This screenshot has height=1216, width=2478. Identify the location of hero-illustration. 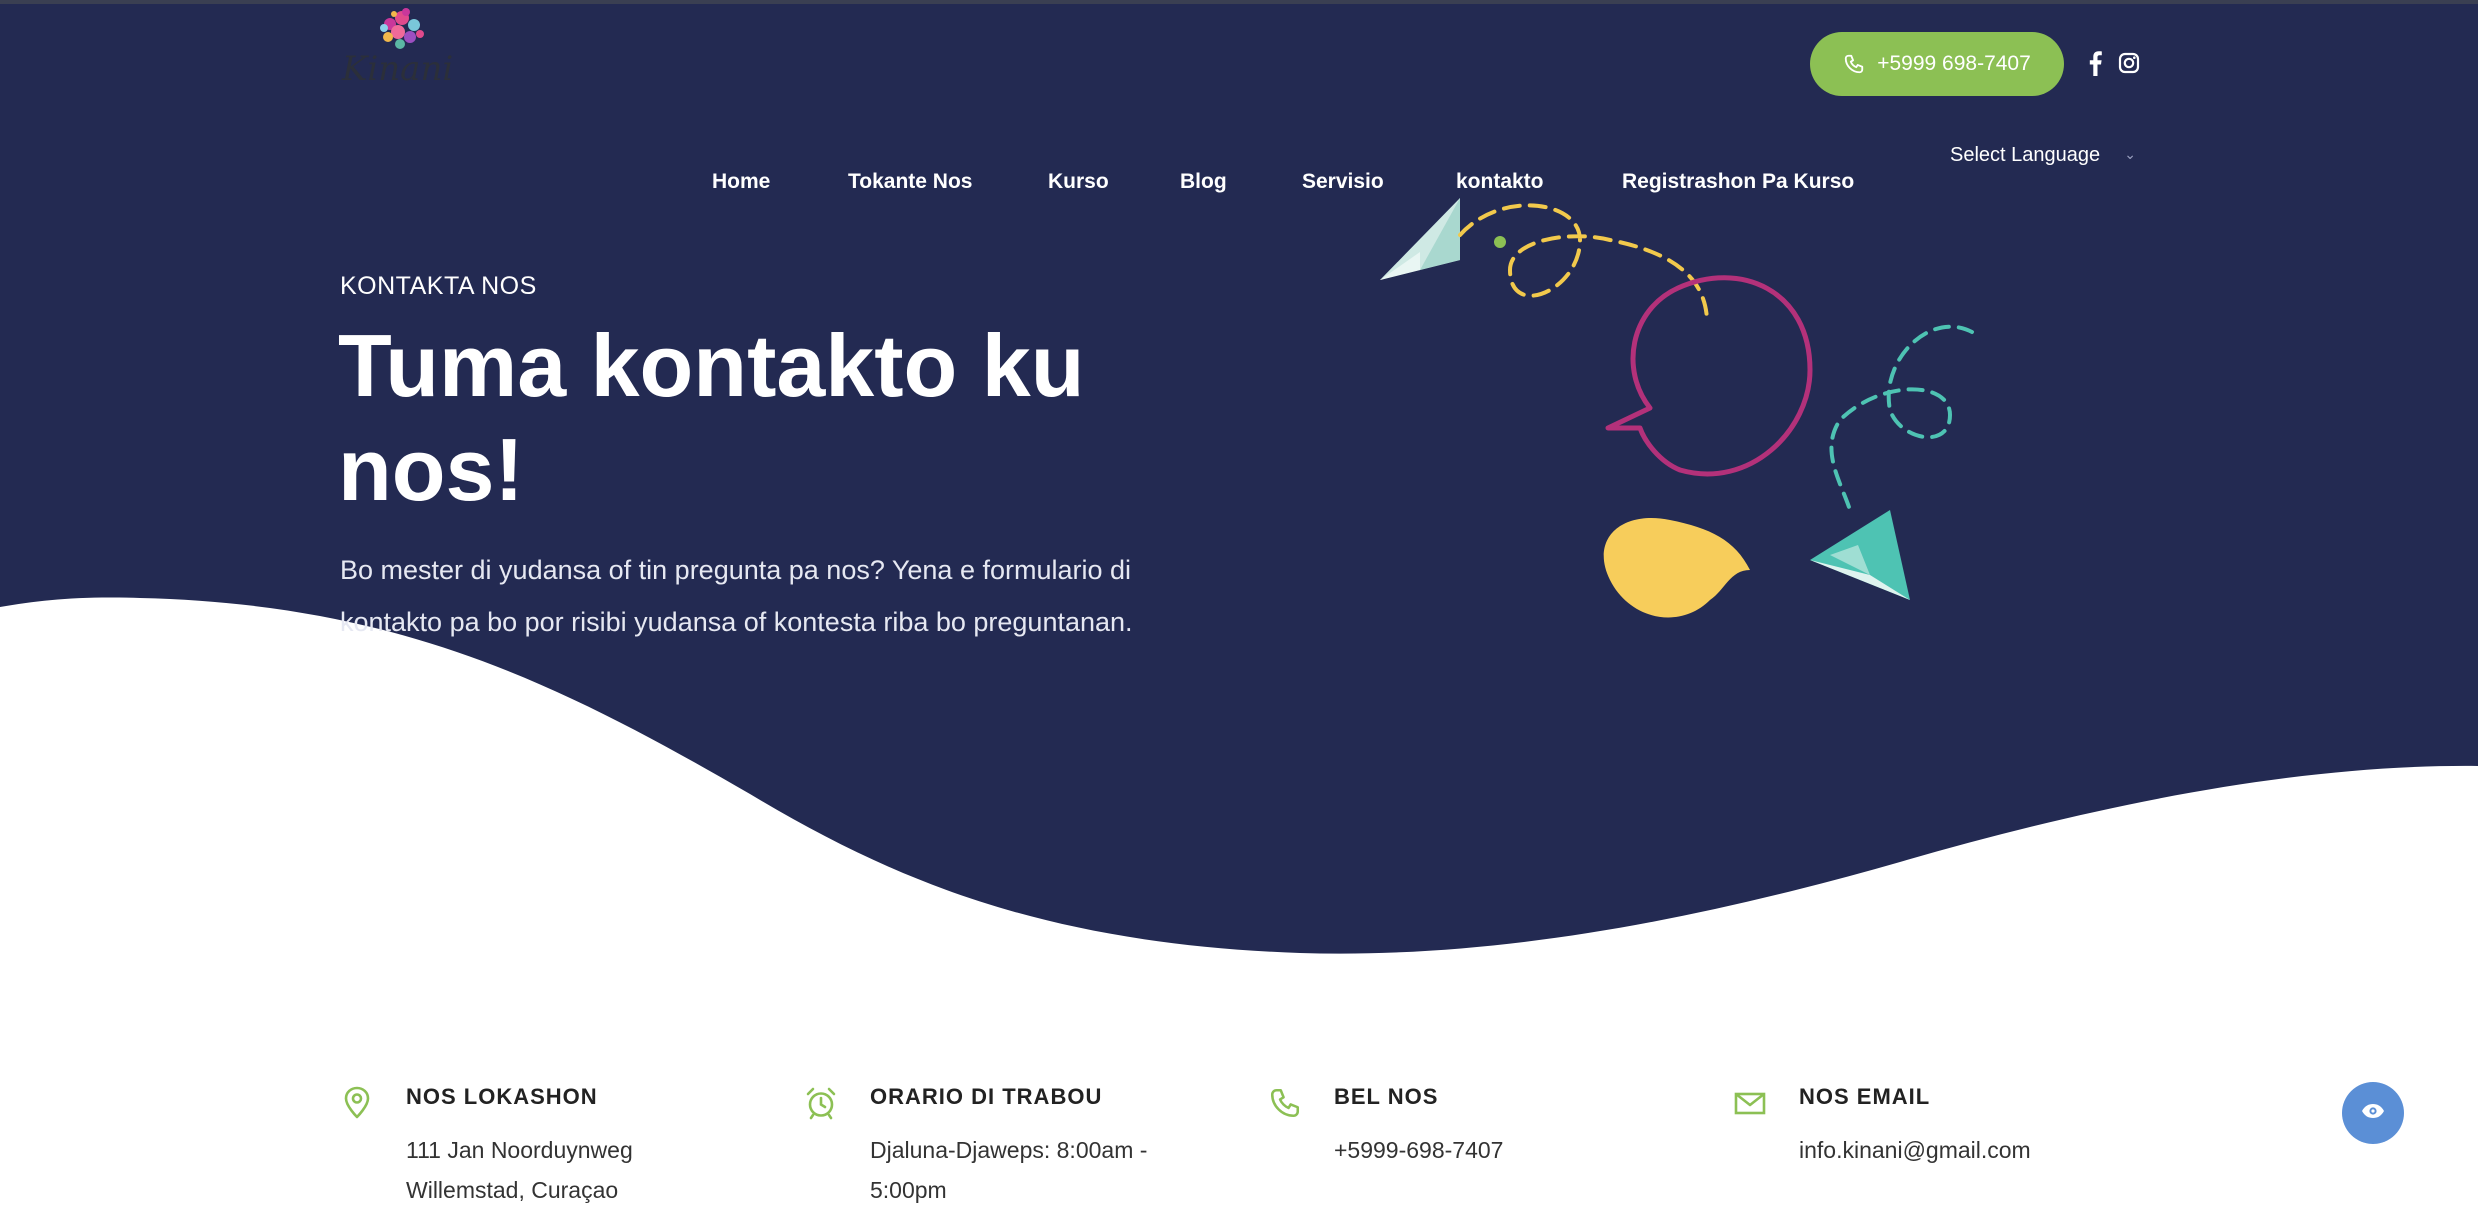
(1677, 408).